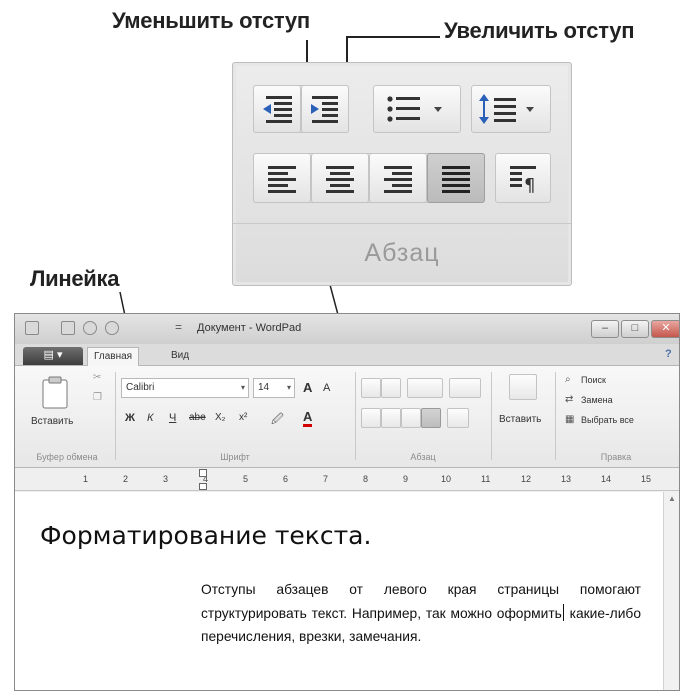 The image size is (683, 693). Describe the element at coordinates (113, 356) in the screenshot. I see `tab-home: Главная` at that location.